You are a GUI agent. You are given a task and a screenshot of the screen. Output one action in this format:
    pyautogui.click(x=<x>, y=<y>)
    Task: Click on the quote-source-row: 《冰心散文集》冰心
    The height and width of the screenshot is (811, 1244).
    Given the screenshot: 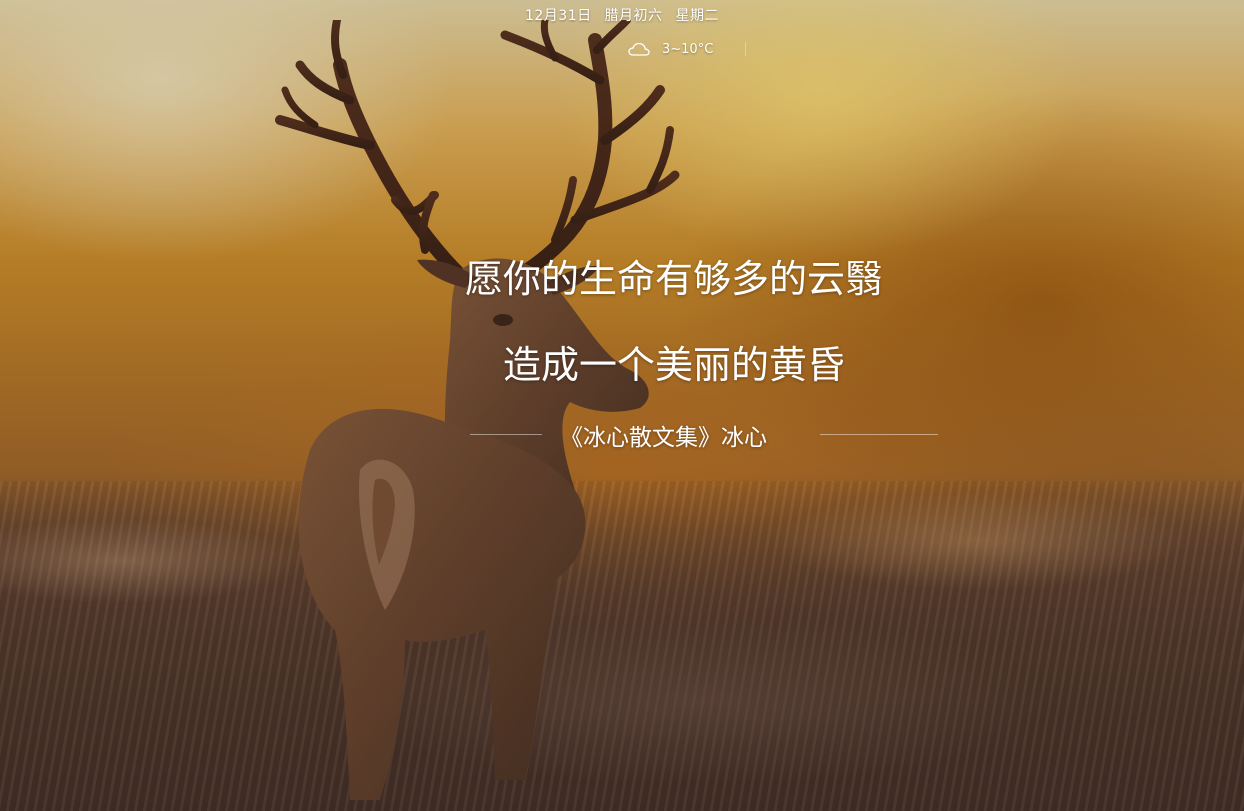 What is the action you would take?
    pyautogui.click(x=622, y=434)
    